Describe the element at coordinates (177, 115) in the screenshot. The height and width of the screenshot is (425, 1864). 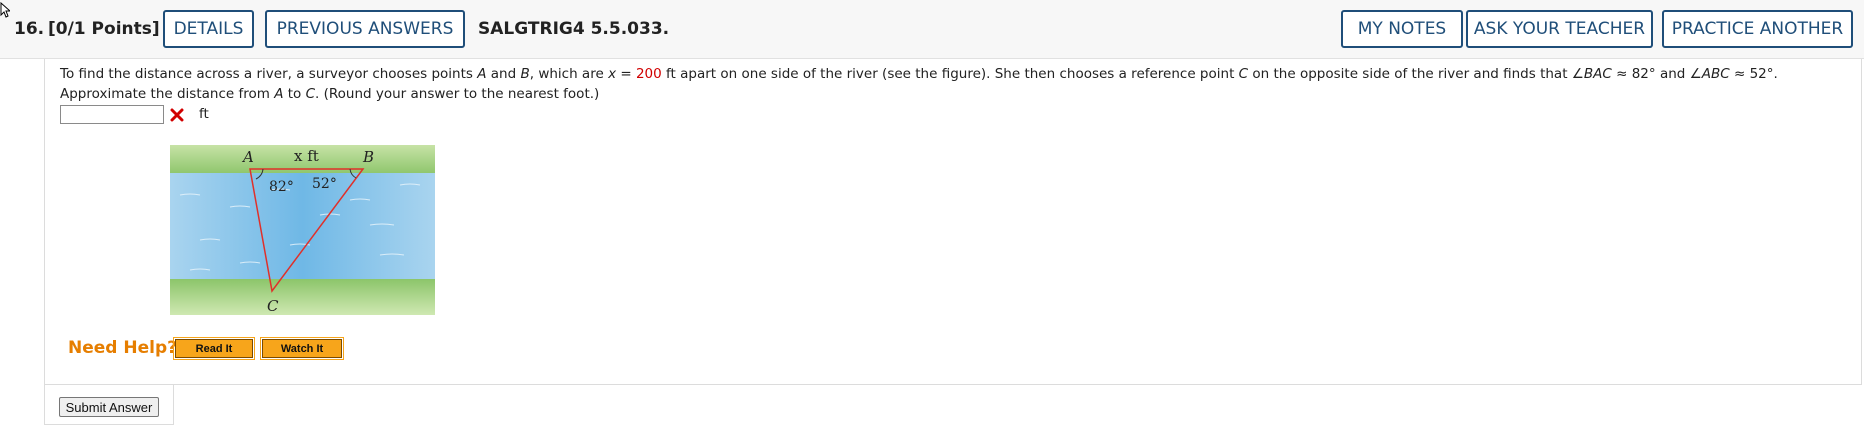
I see `incorrect-x-icon` at that location.